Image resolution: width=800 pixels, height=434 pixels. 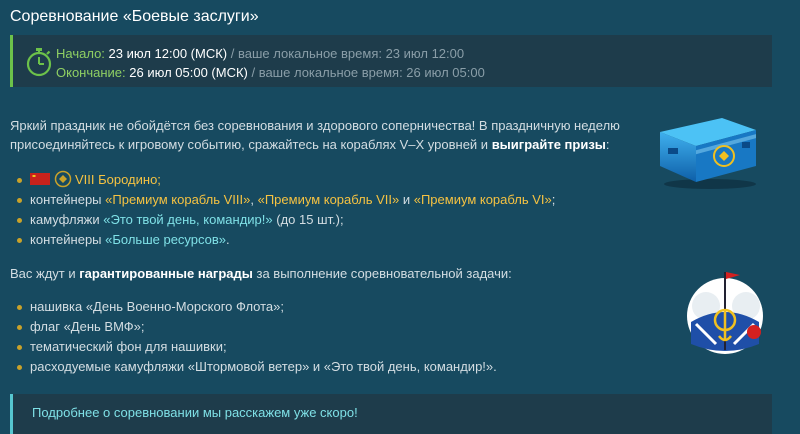 What do you see at coordinates (168, 53) in the screenshot?
I see `start-value: 23 июл 12:00 (МСК)` at bounding box center [168, 53].